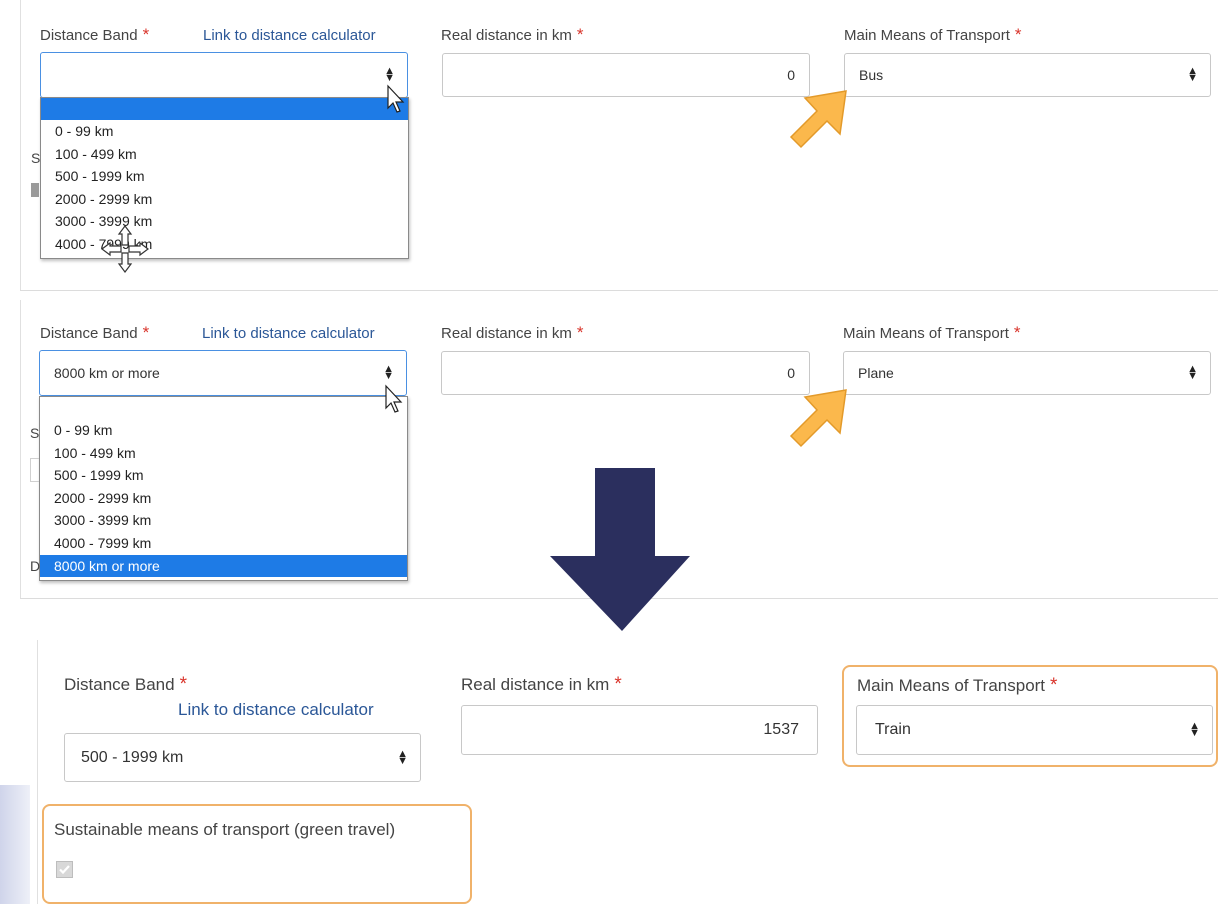 The height and width of the screenshot is (904, 1218). I want to click on big-down-arrow-icon, so click(620, 549).